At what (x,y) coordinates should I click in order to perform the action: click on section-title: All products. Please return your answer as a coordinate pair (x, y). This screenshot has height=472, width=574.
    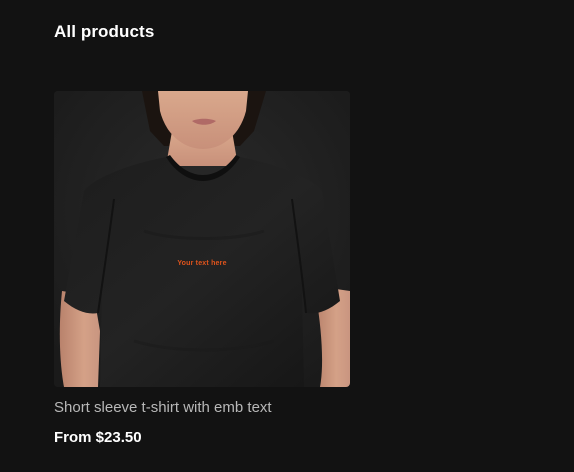
    Looking at the image, I should click on (104, 31).